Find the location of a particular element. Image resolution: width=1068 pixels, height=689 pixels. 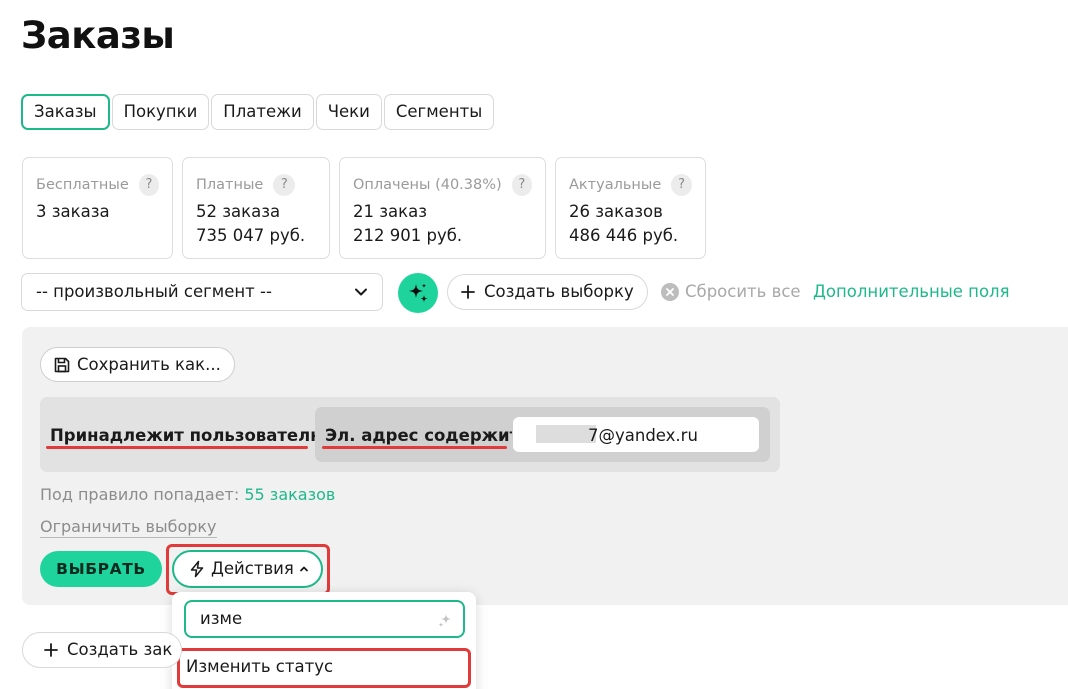

tab-segments: Сегменты is located at coordinates (439, 112).